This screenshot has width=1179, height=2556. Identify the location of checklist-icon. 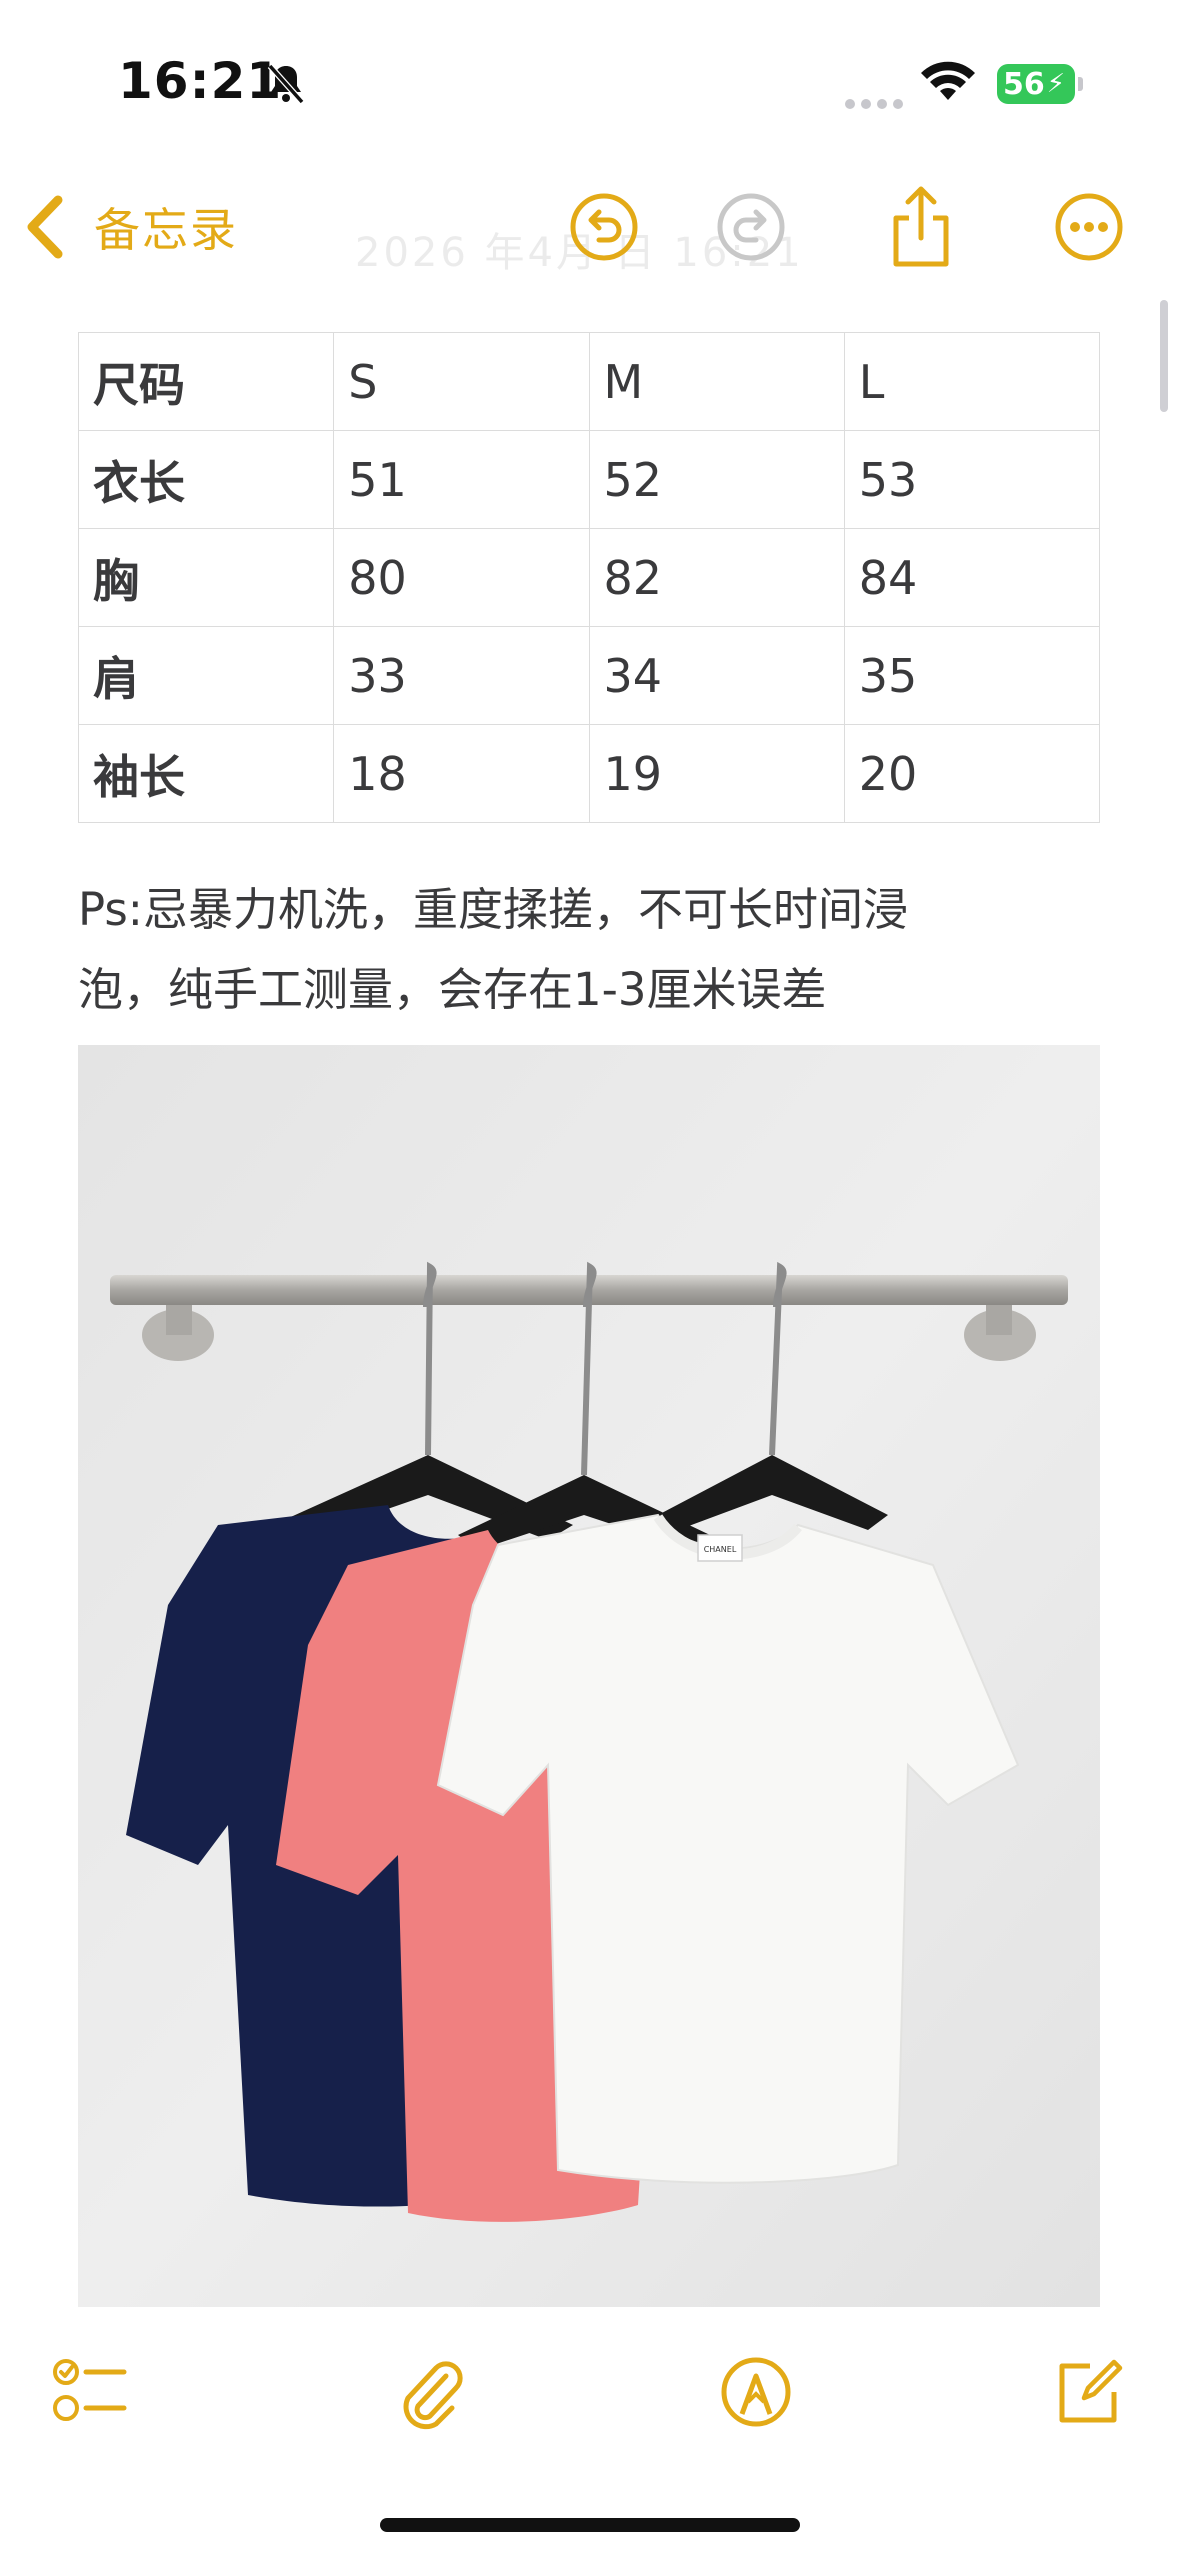
(90, 2392).